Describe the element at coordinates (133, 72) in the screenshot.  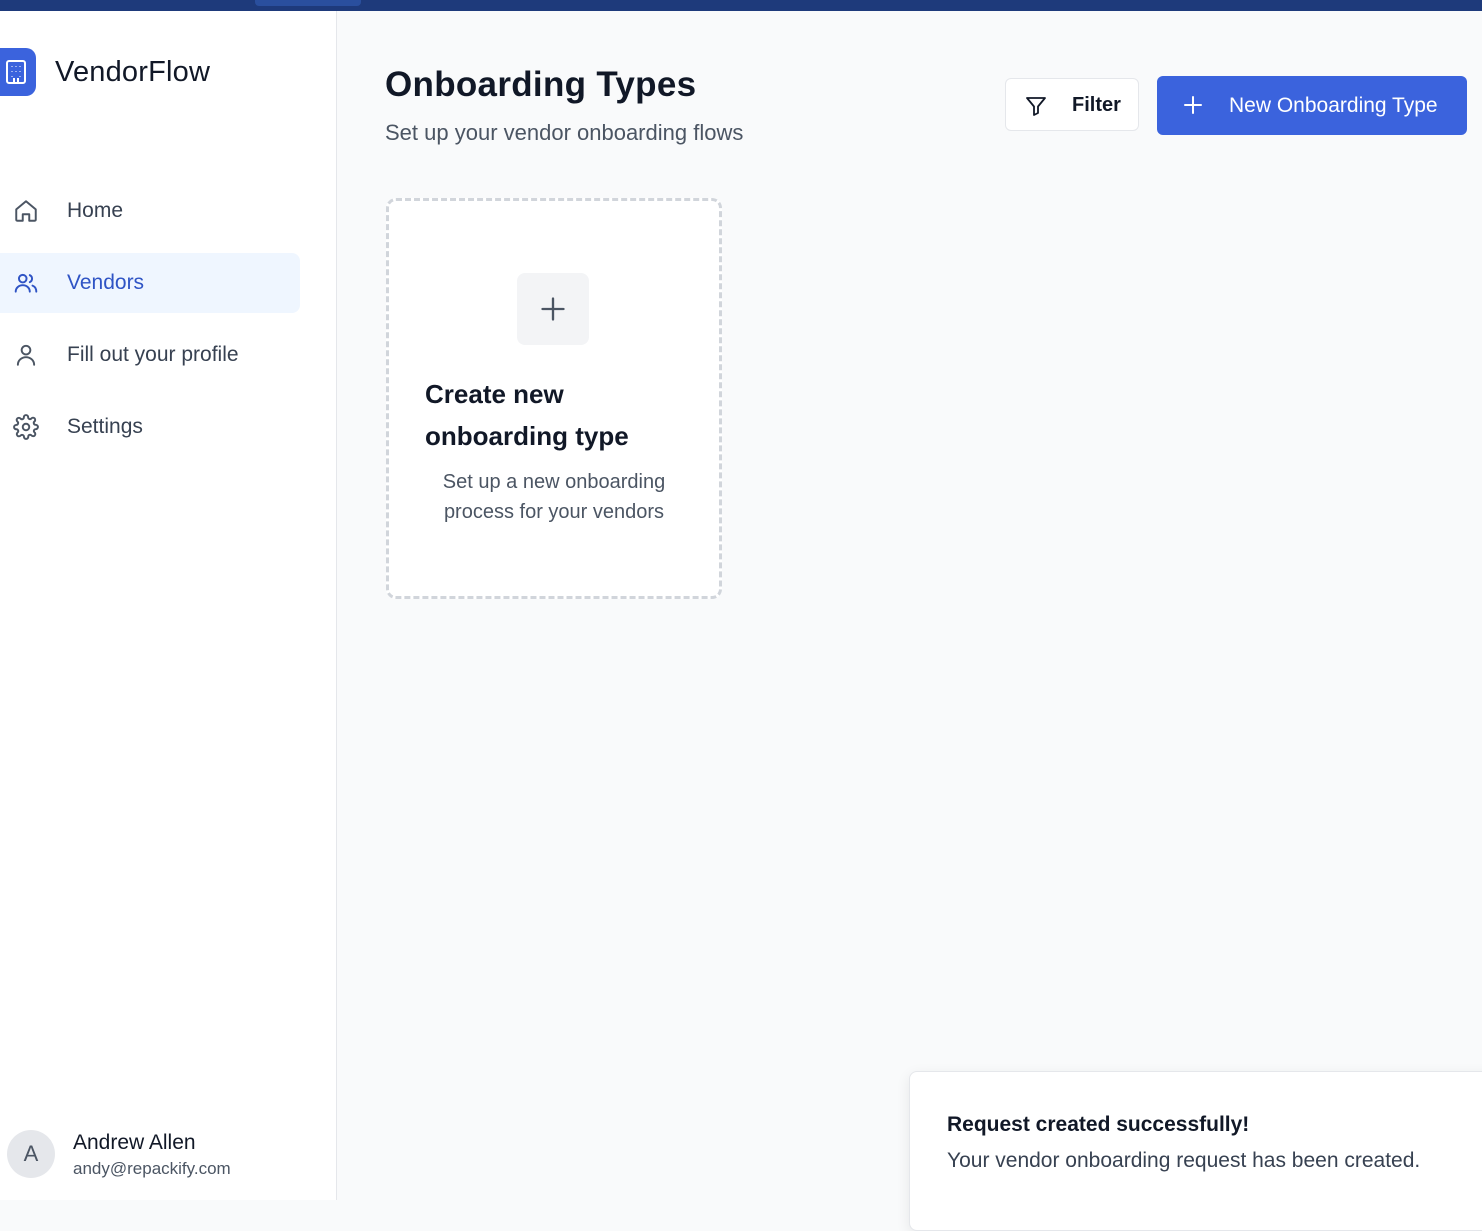
I see `app-name: VendorFlow` at that location.